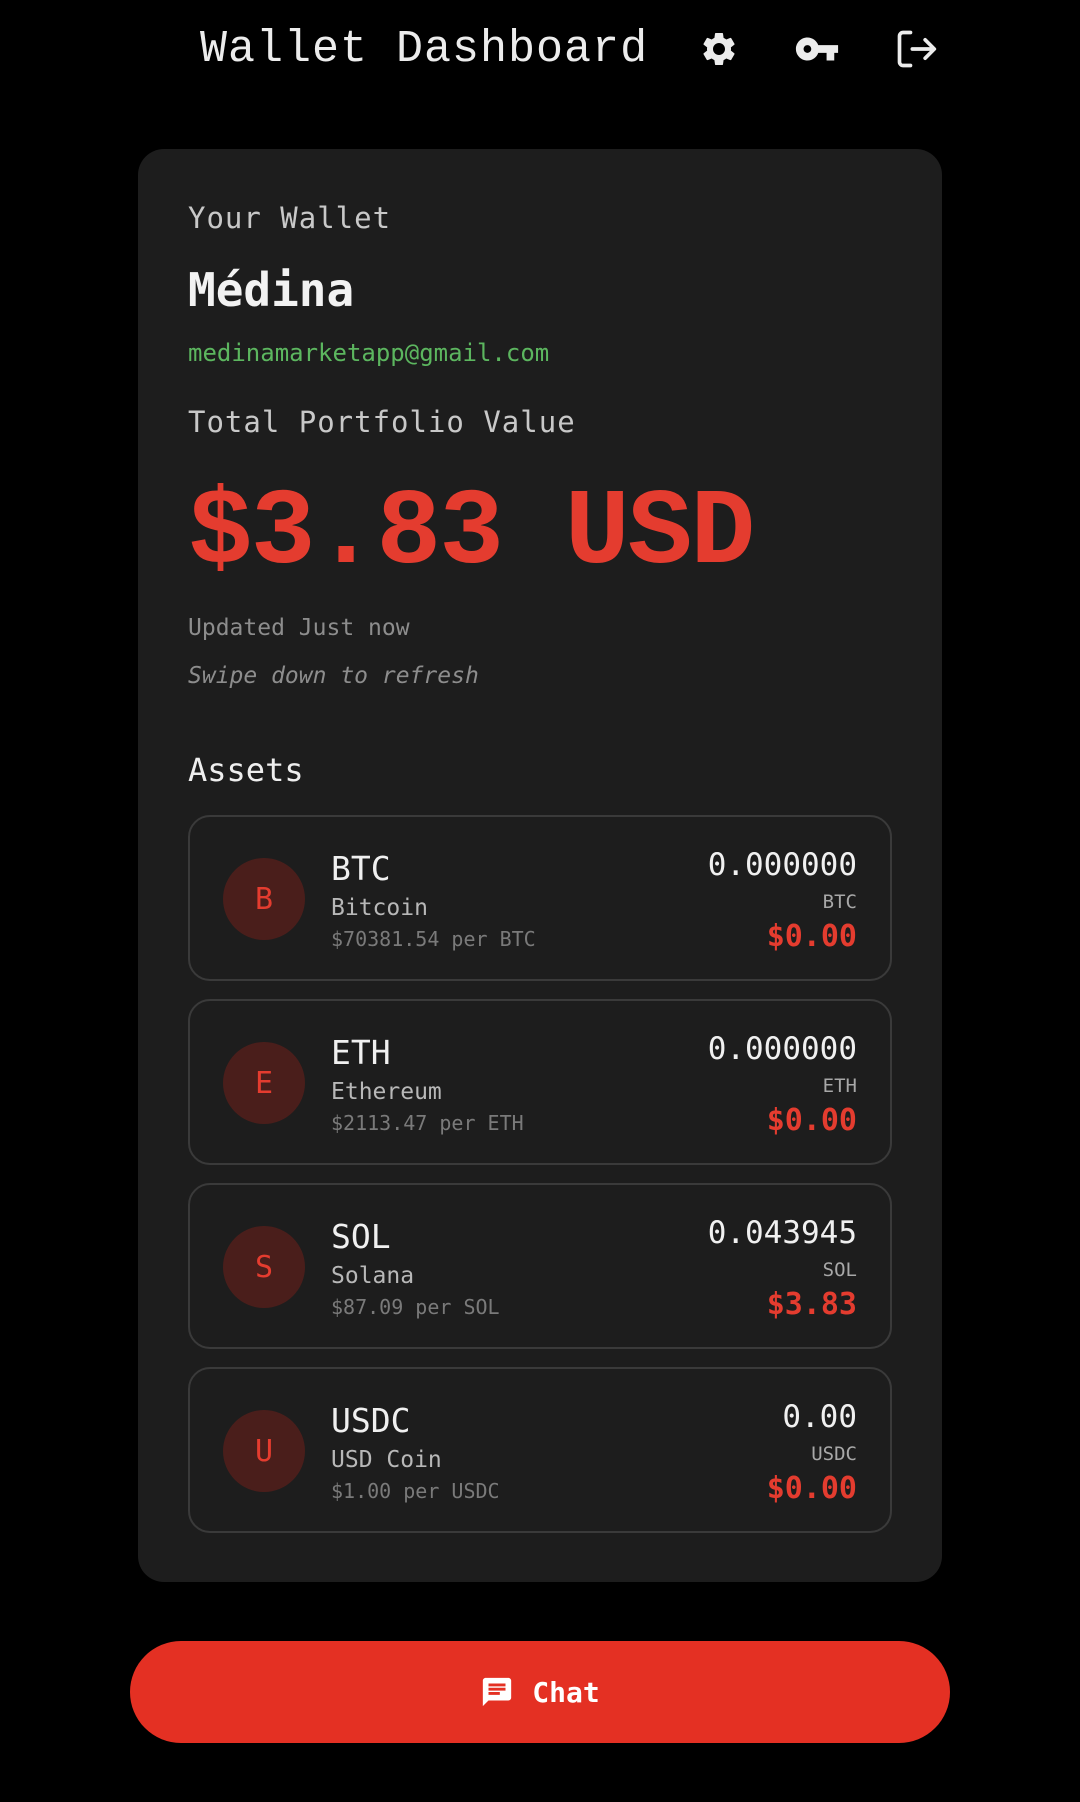  Describe the element at coordinates (246, 770) in the screenshot. I see `assets-heading: Assets` at that location.